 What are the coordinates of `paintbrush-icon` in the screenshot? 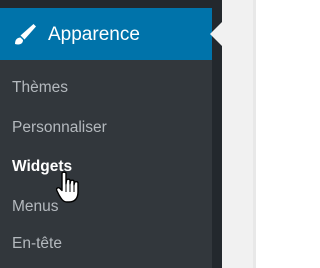 It's located at (24, 34).